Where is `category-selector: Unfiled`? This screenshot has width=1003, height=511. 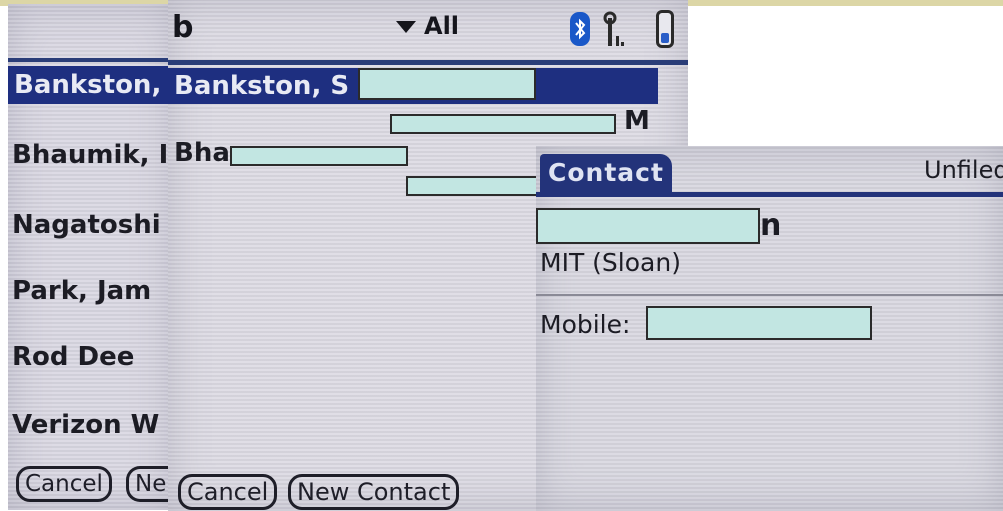 category-selector: Unfiled is located at coordinates (963, 170).